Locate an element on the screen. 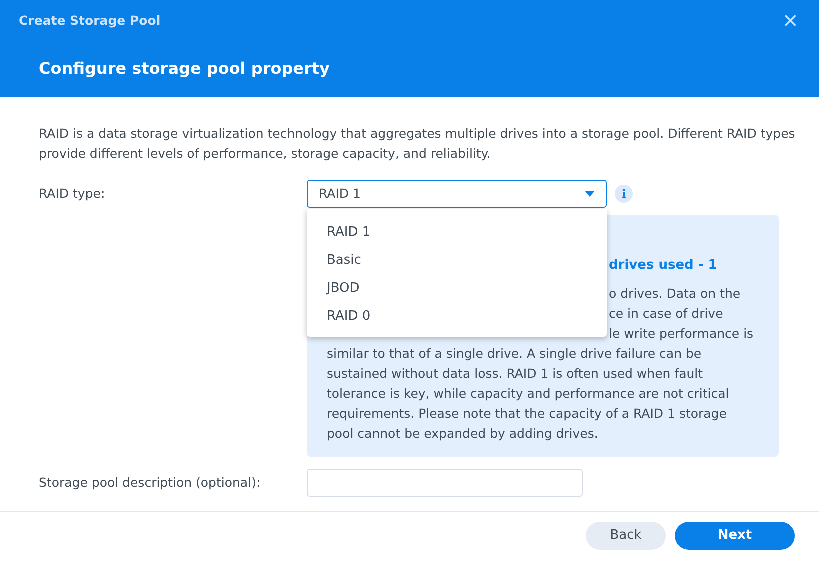  next-button: Next is located at coordinates (735, 536).